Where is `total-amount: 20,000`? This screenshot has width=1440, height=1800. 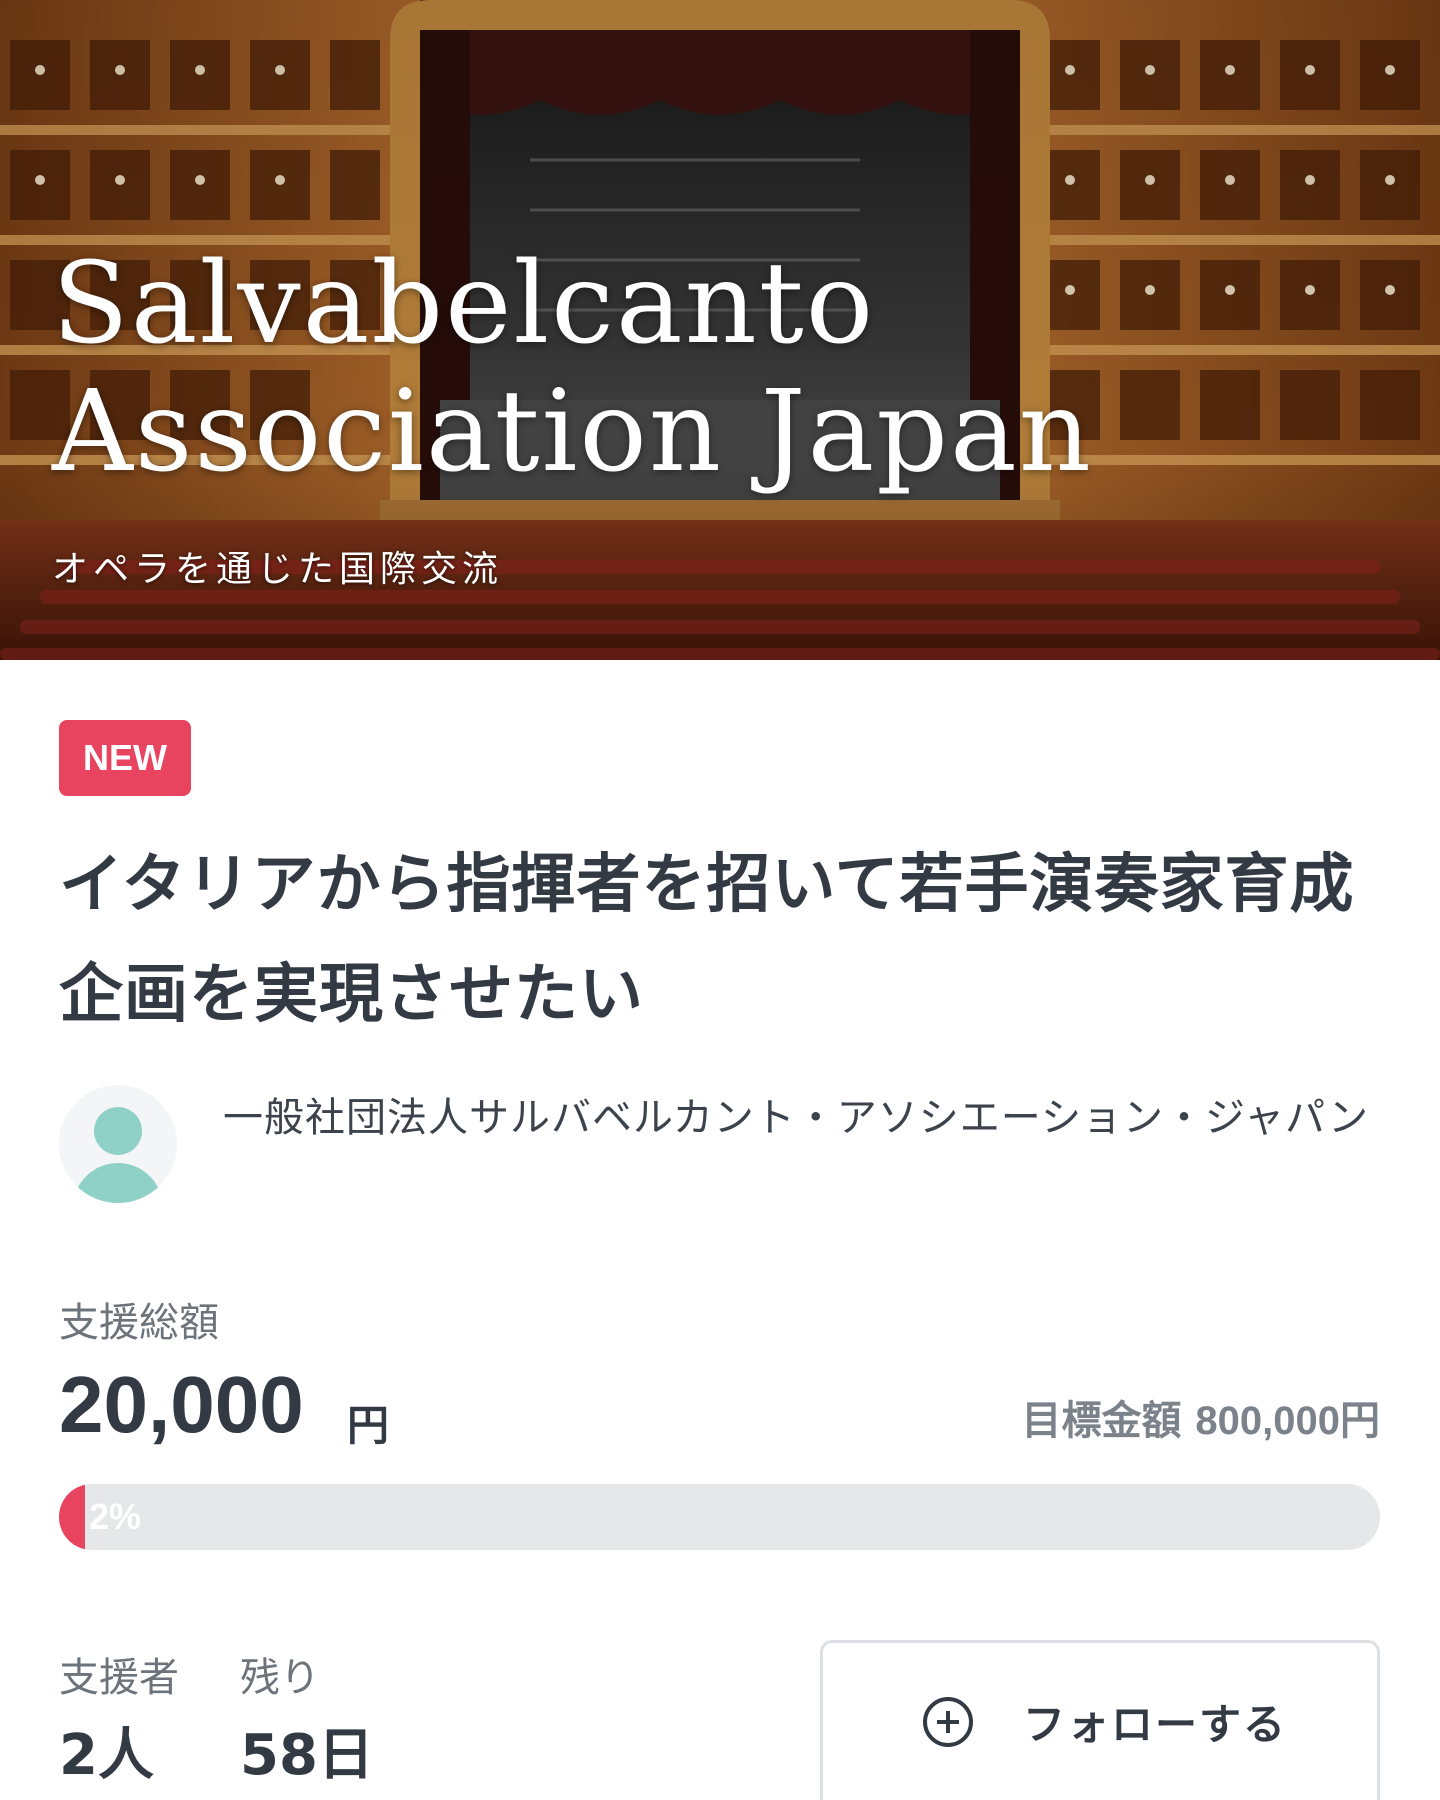
total-amount: 20,000 is located at coordinates (181, 1404).